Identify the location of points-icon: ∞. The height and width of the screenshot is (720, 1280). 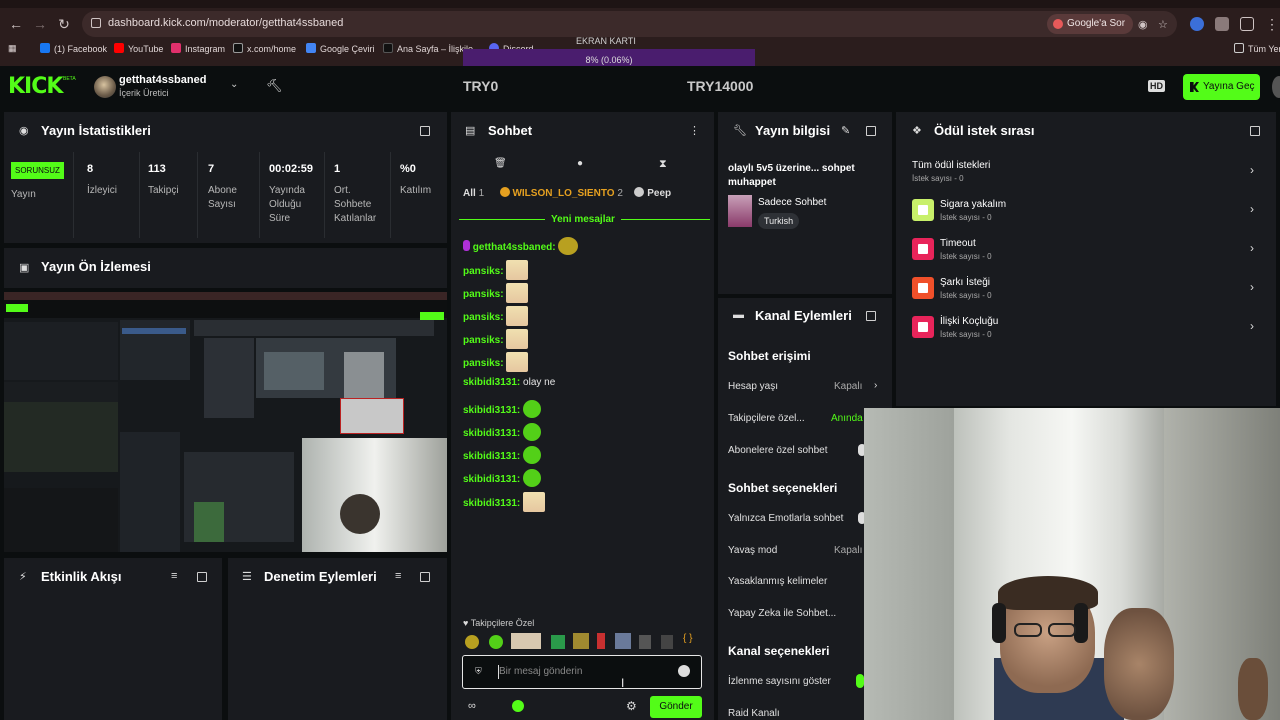
(472, 706).